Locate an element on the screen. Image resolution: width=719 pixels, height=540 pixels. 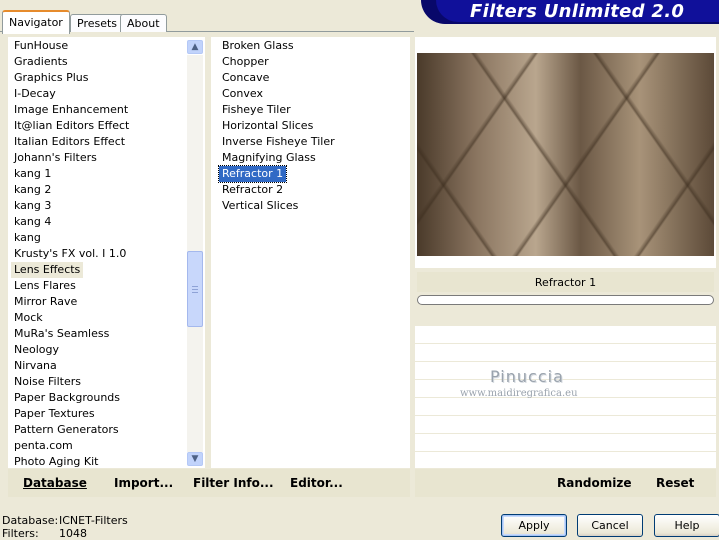
filter-list-item: Vertical Slices is located at coordinates (260, 206).